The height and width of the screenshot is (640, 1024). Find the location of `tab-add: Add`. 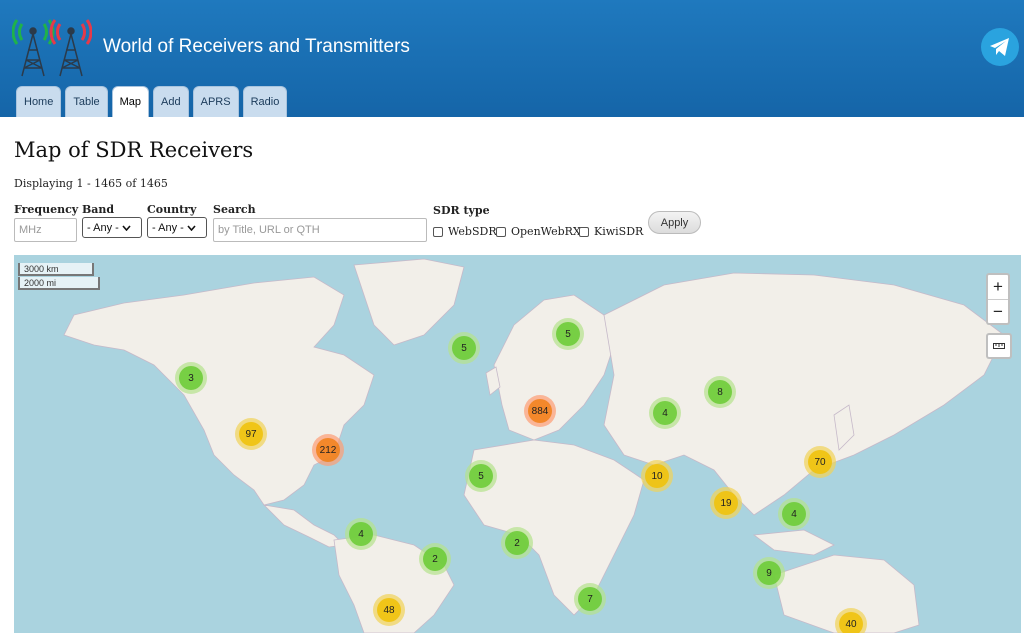

tab-add: Add is located at coordinates (171, 101).